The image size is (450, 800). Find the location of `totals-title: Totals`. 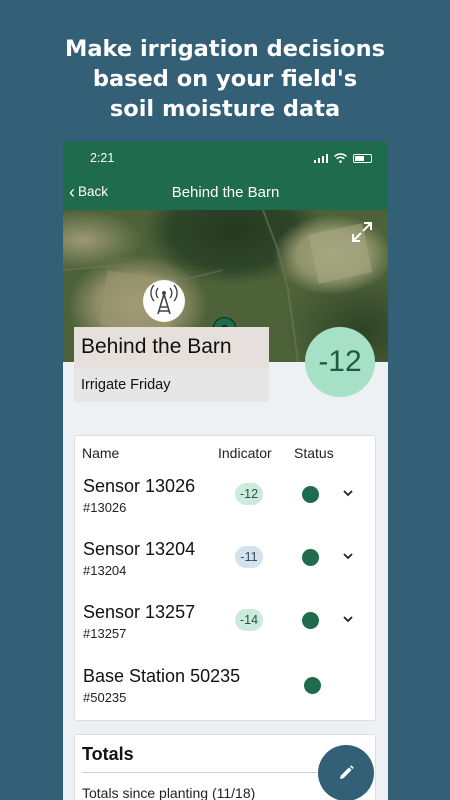

totals-title: Totals is located at coordinates (108, 754).